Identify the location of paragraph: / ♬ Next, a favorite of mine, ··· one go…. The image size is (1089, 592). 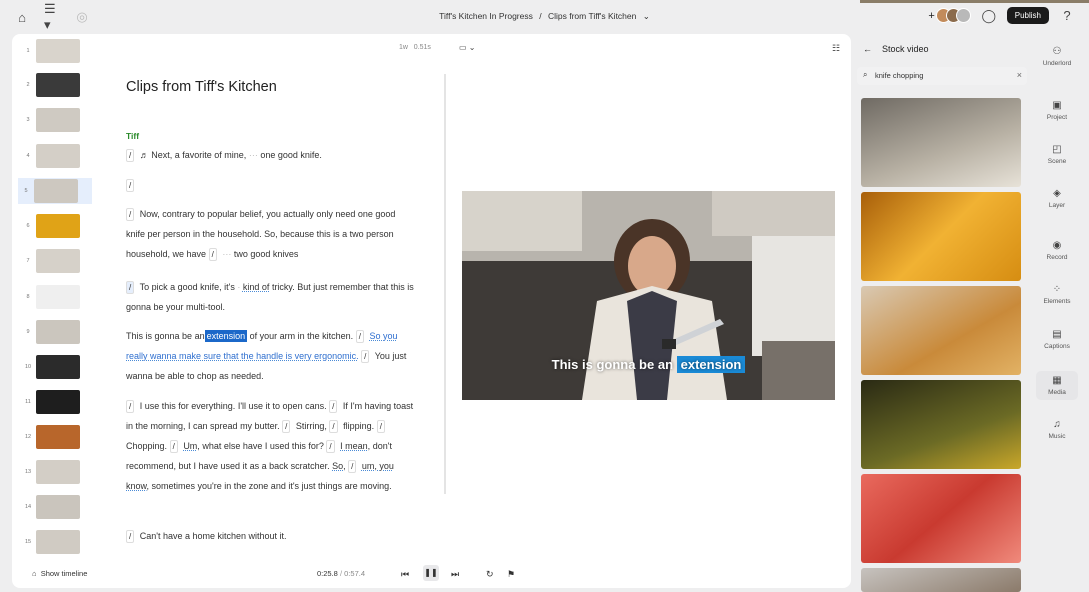
(271, 155).